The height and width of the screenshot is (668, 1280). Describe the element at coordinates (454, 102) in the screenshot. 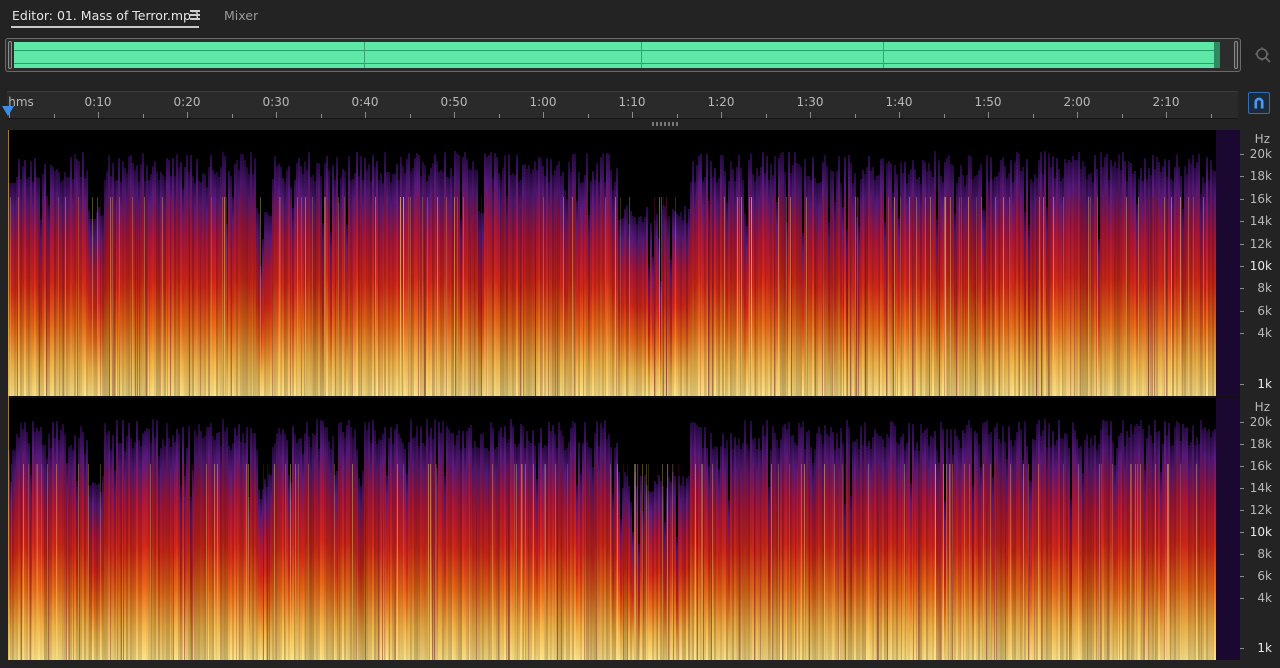

I see `time-tick-label: 0:50` at that location.